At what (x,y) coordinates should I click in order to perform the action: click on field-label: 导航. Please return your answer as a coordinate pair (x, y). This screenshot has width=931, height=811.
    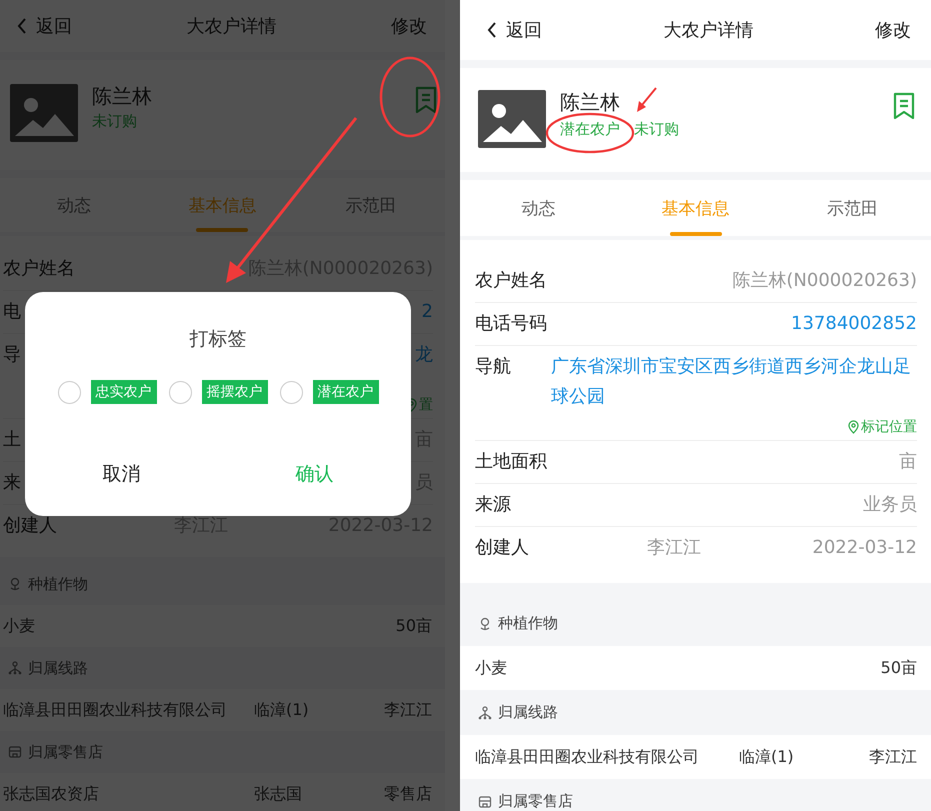
    Looking at the image, I should click on (493, 367).